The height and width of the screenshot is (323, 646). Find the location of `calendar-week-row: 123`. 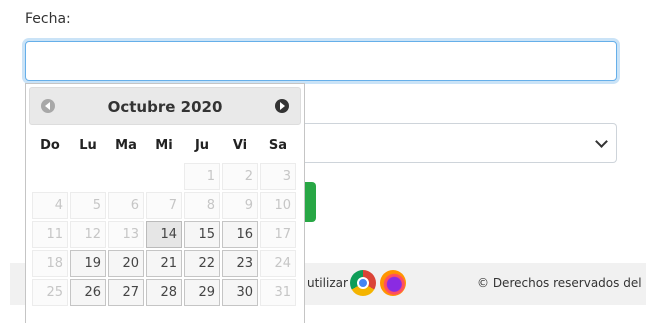

calendar-week-row: 123 is located at coordinates (164, 176).